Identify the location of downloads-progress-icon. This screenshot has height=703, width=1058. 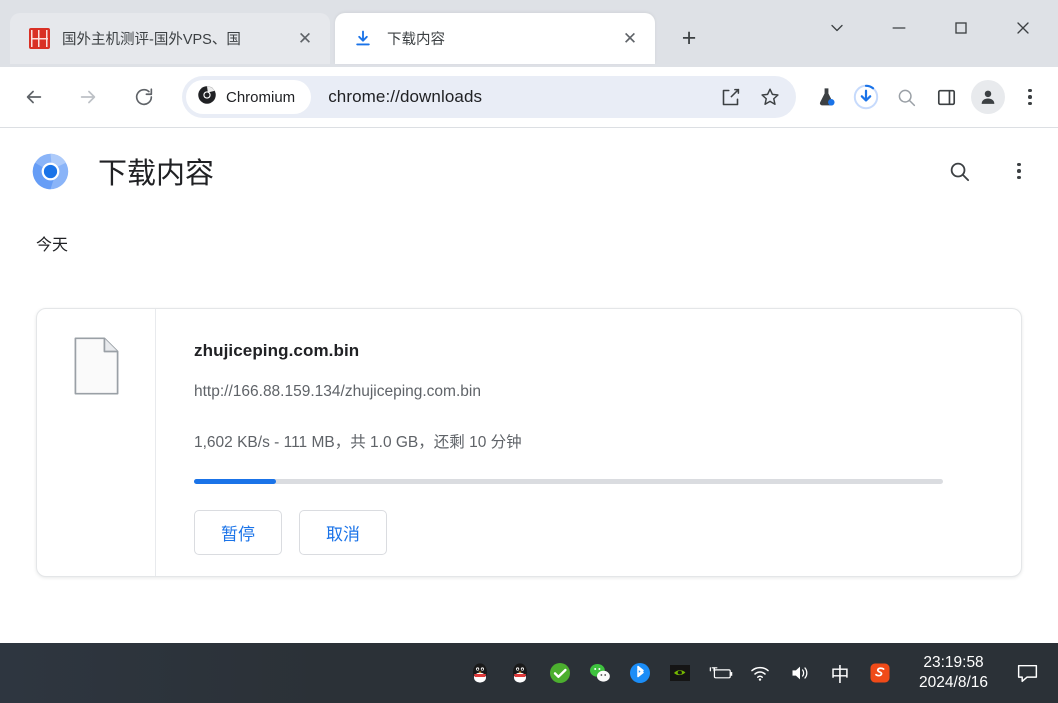
(866, 97).